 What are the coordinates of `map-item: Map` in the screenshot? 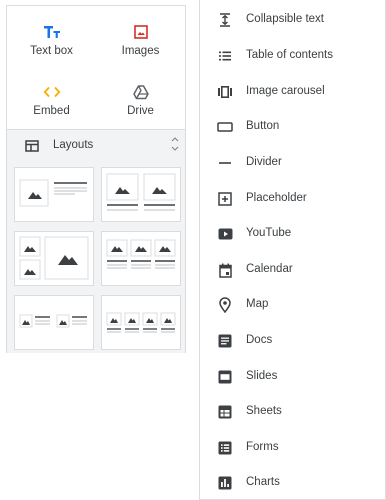 It's located at (292, 304).